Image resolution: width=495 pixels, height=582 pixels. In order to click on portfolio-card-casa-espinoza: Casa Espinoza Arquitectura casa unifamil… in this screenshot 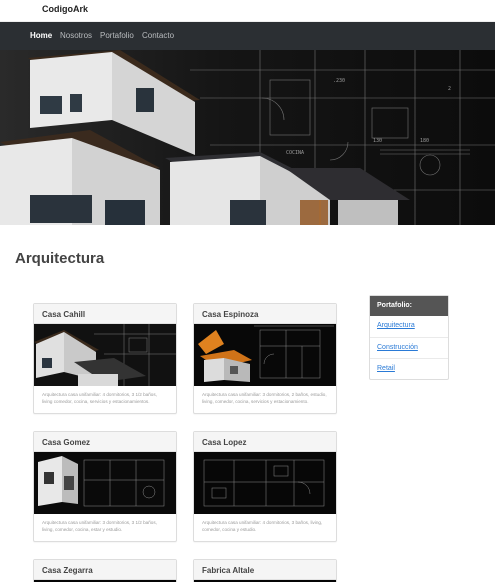, I will do `click(265, 358)`.